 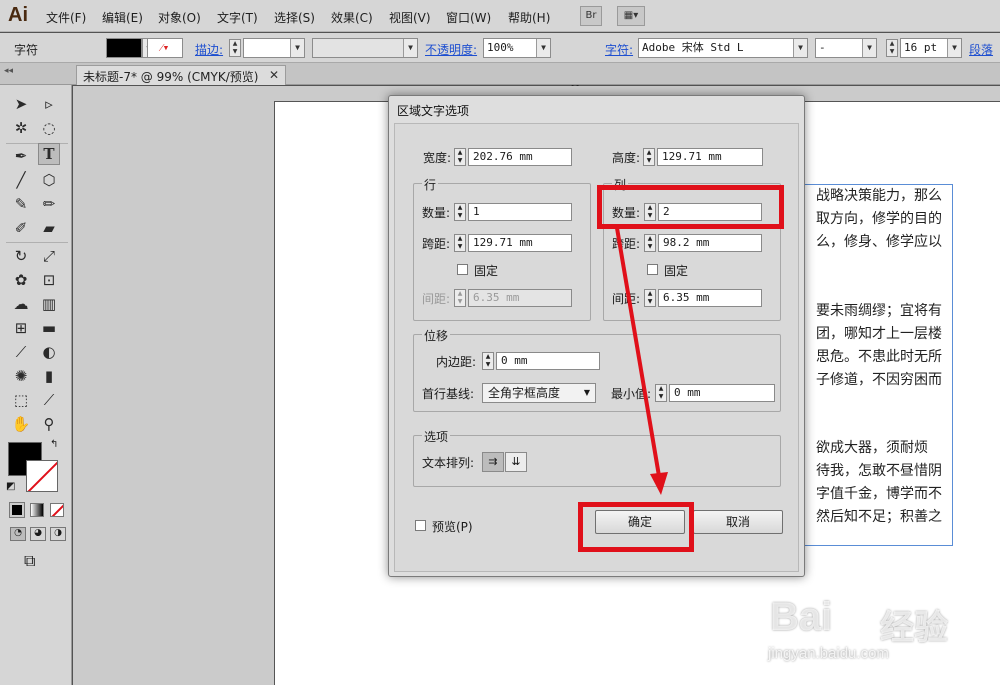 I want to click on gradient-tool-icon: ▬, so click(x=49, y=328).